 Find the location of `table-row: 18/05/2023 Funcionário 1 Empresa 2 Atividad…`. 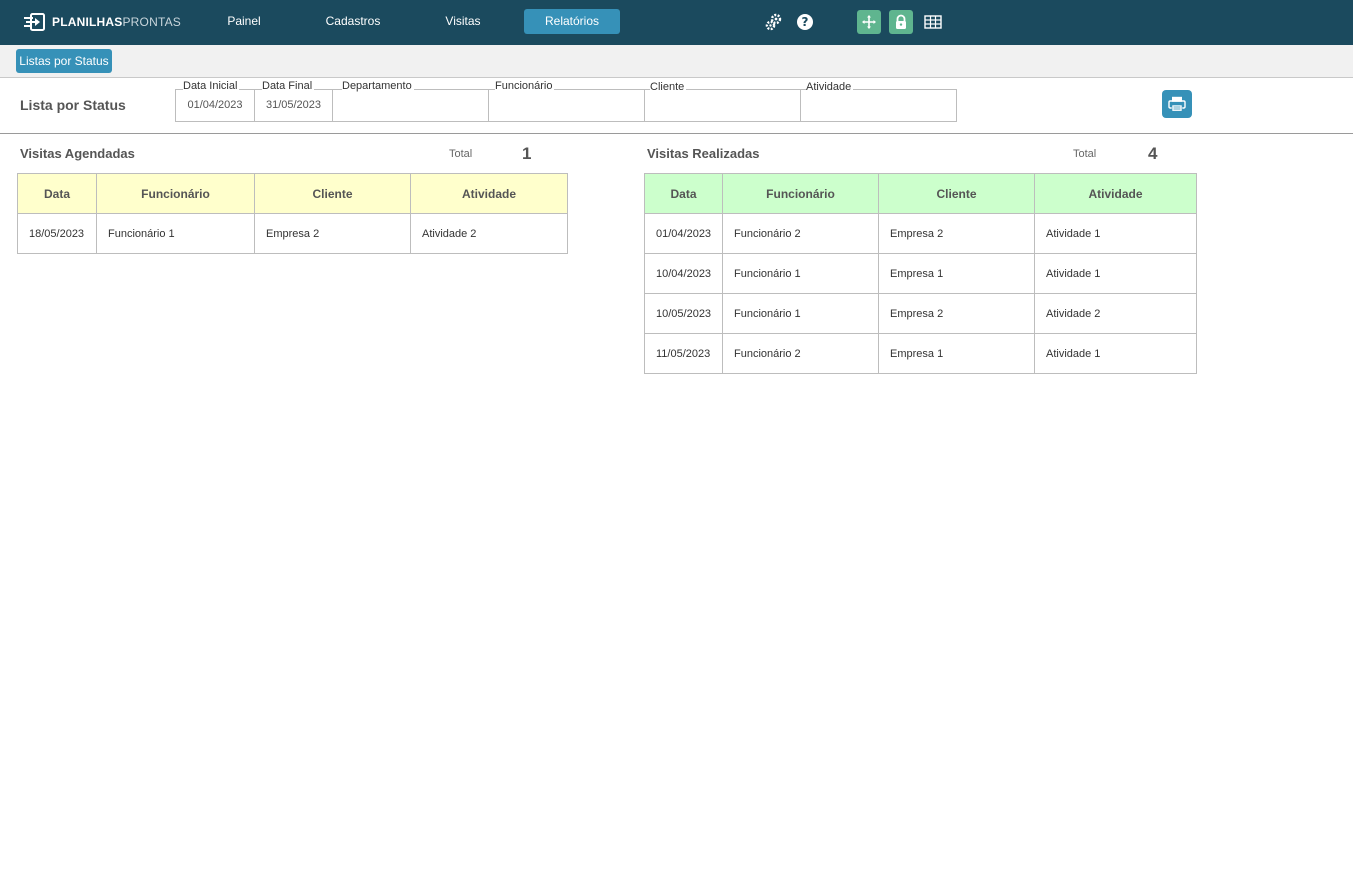

table-row: 18/05/2023 Funcionário 1 Empresa 2 Atividad… is located at coordinates (292, 233).